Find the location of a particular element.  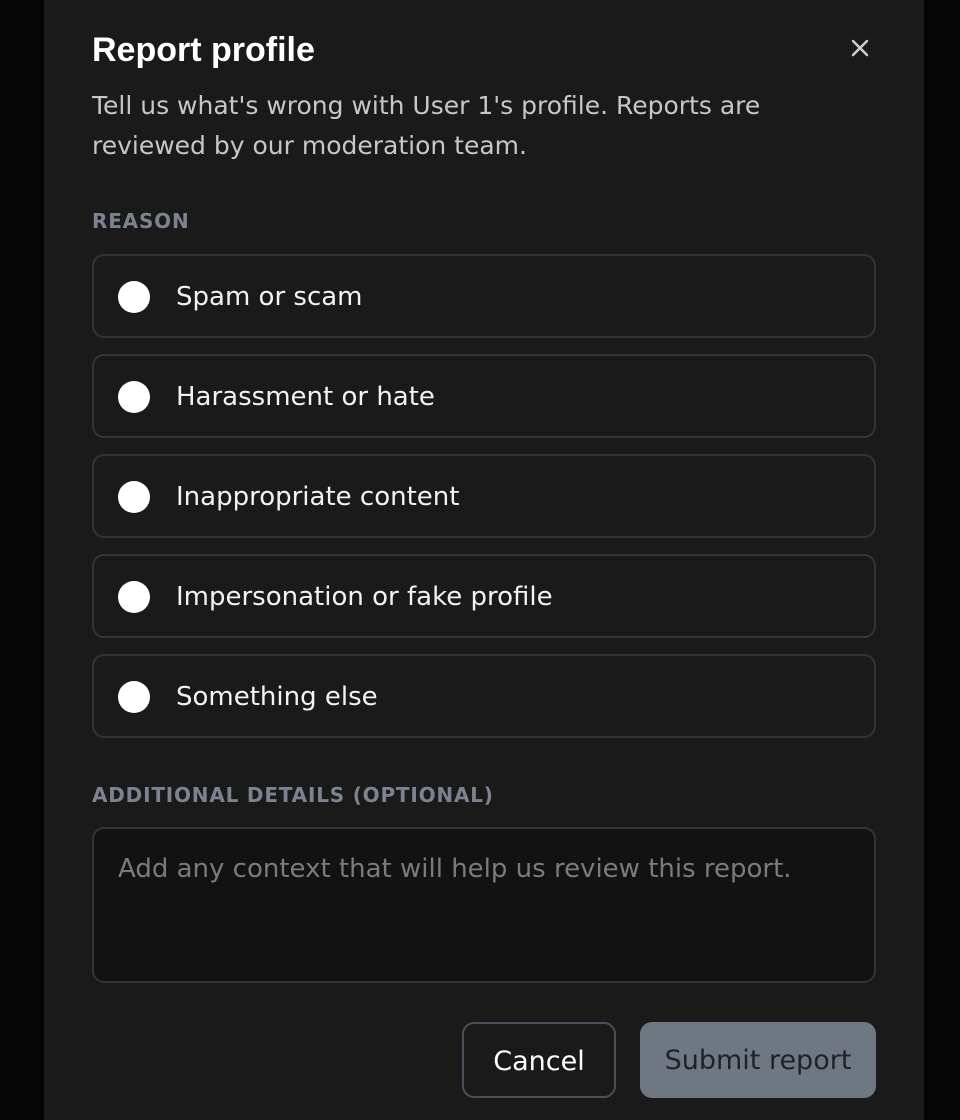

additional-details-label: ADDITIONAL DETAILS (OPTIONAL) is located at coordinates (293, 795).